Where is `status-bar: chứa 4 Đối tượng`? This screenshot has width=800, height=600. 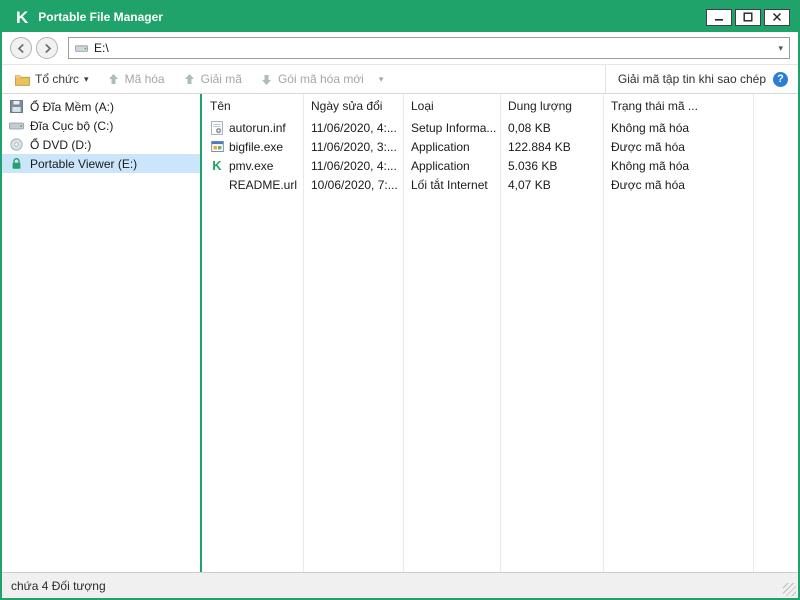 status-bar: chứa 4 Đối tượng is located at coordinates (400, 585).